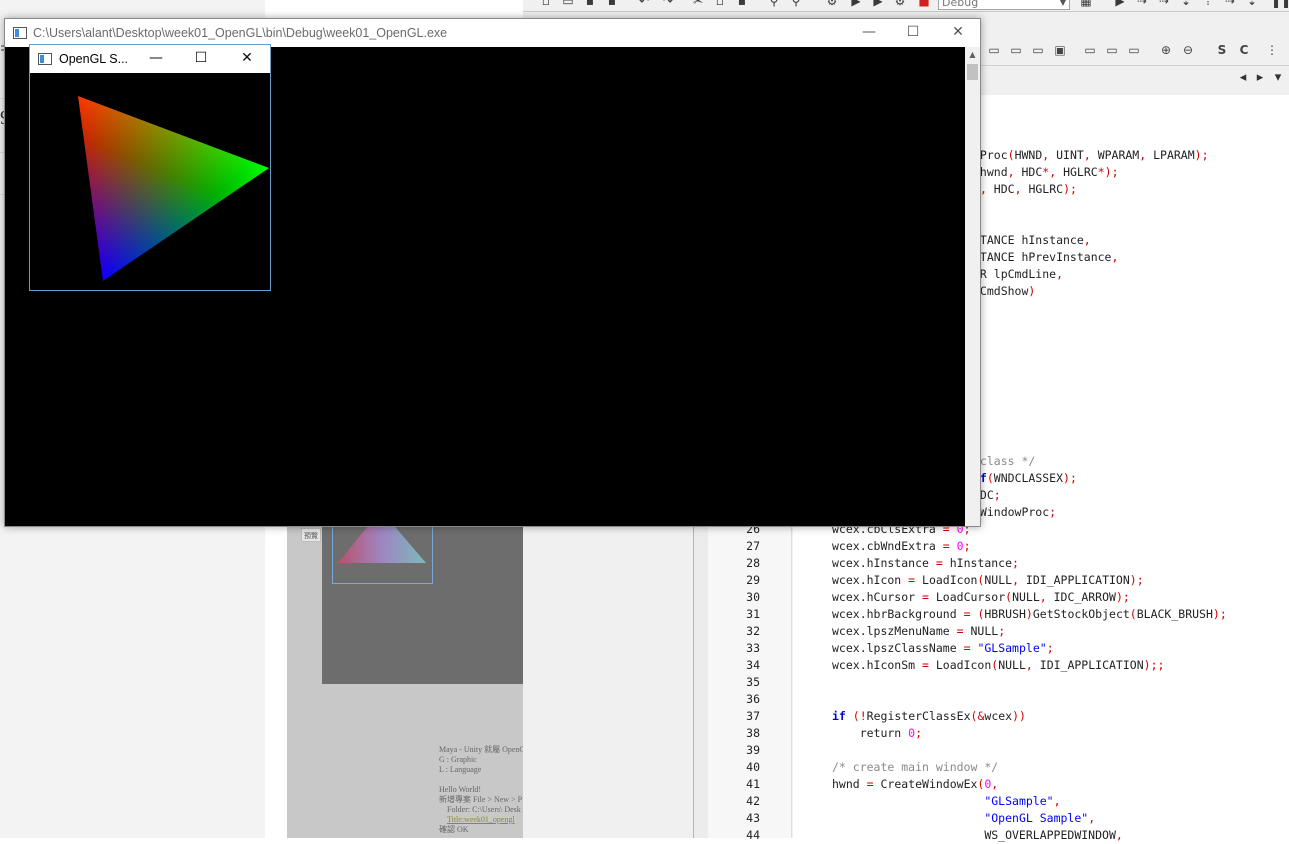  Describe the element at coordinates (753, 784) in the screenshot. I see `line-number: 41` at that location.